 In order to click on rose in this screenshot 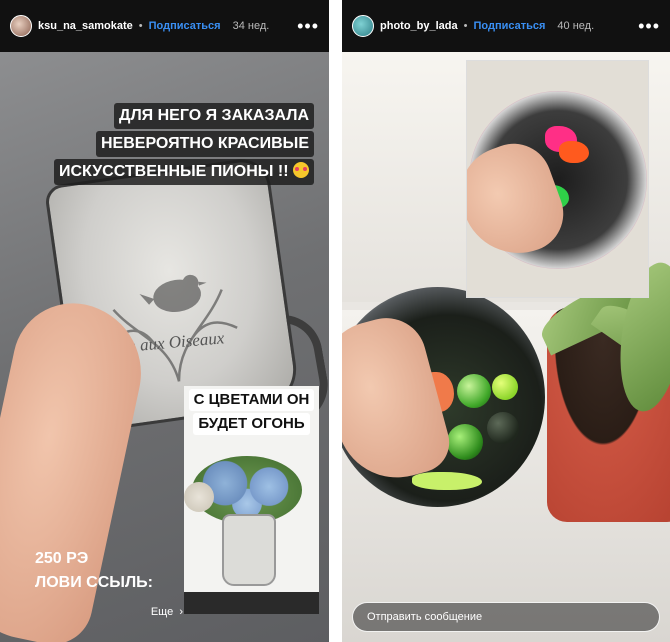, I will do `click(199, 497)`.